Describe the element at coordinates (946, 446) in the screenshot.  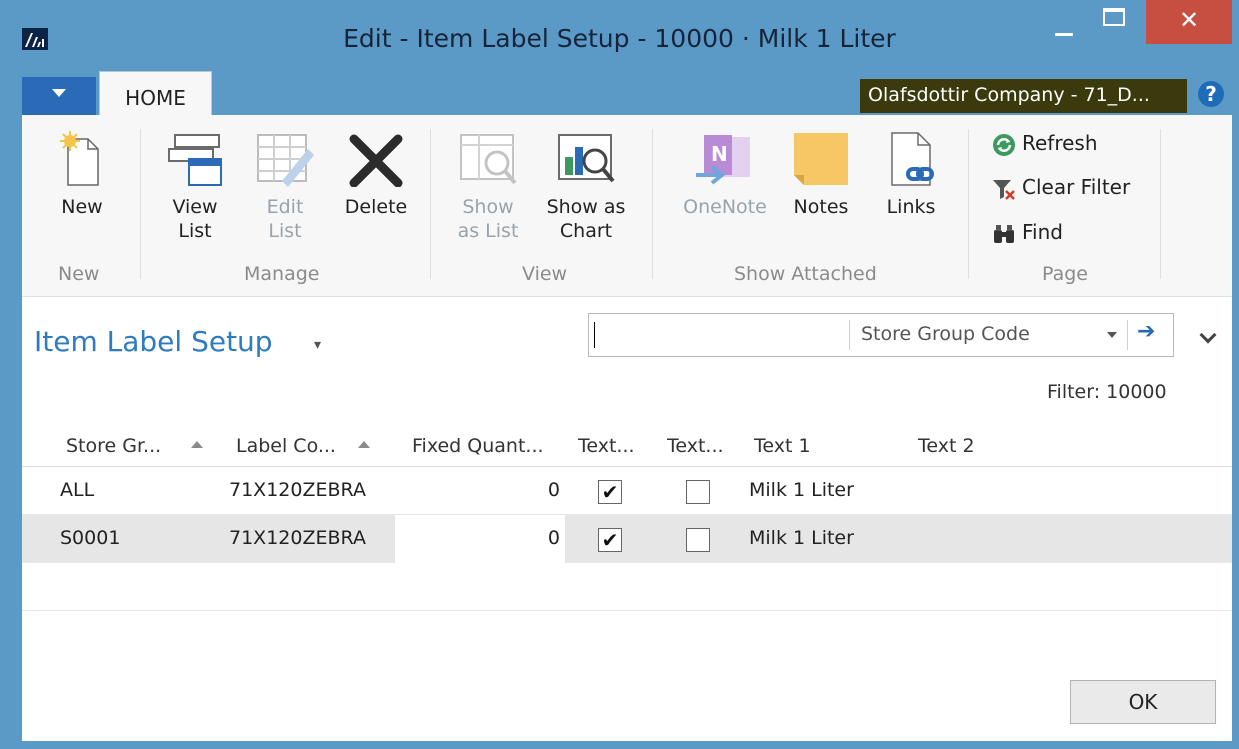
I see `column-text-2: Text 2` at that location.